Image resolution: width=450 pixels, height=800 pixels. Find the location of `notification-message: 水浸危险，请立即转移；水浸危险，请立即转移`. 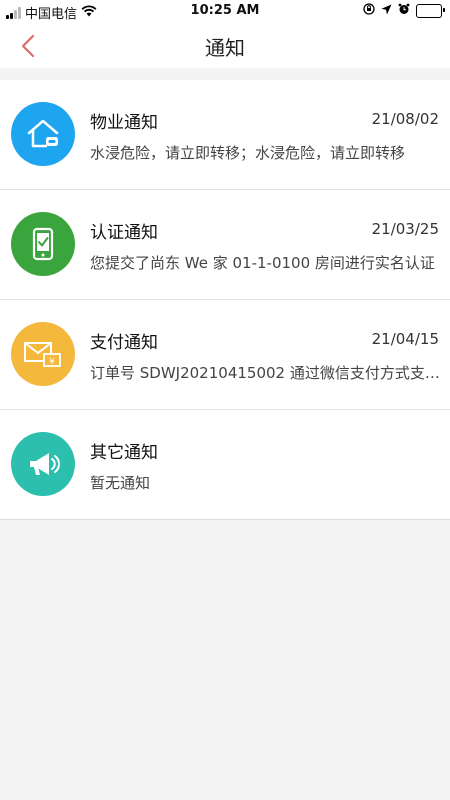

notification-message: 水浸危险，请立即转移；水浸危险，请立即转移 is located at coordinates (248, 153).